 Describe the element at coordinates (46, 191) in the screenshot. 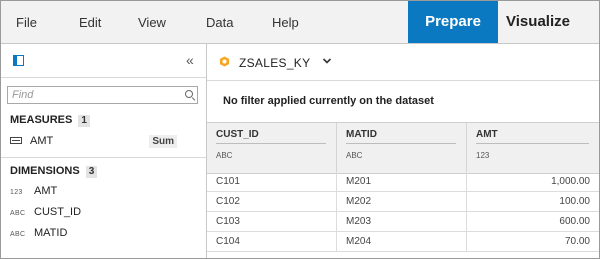

I see `dimension-label: AMT` at that location.